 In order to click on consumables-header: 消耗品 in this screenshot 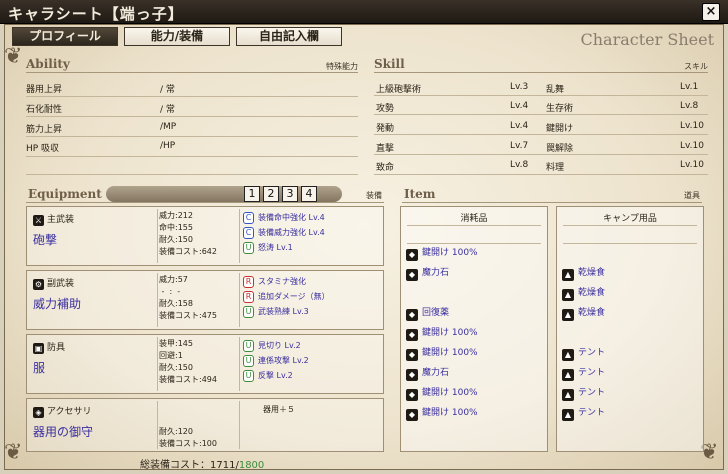, I will do `click(474, 219)`.